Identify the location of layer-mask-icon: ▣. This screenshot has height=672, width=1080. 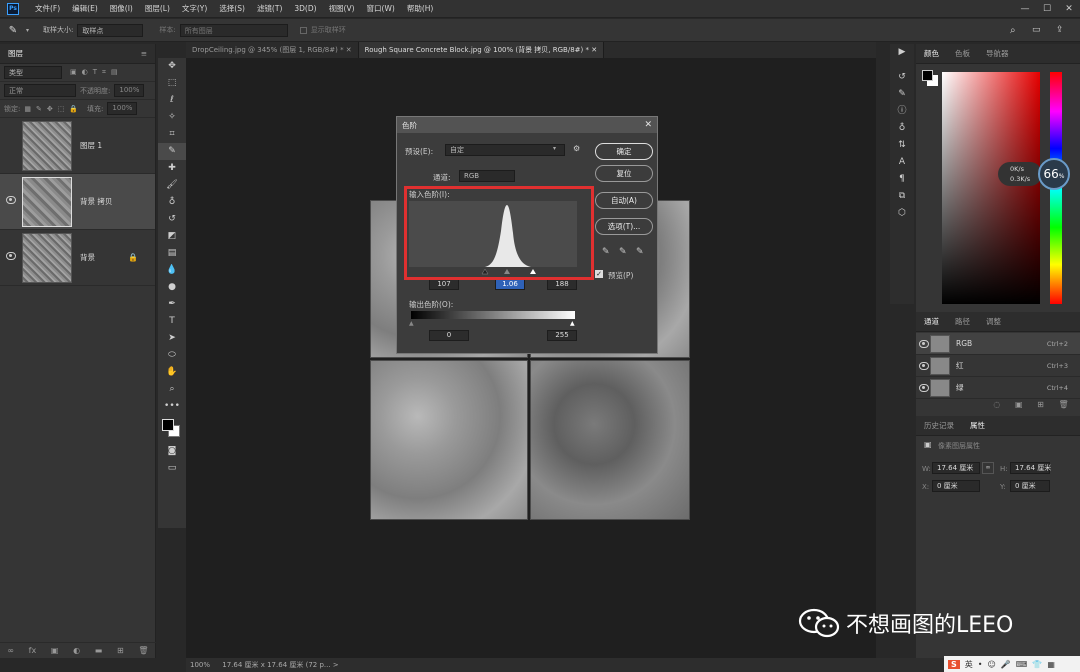
(55, 650).